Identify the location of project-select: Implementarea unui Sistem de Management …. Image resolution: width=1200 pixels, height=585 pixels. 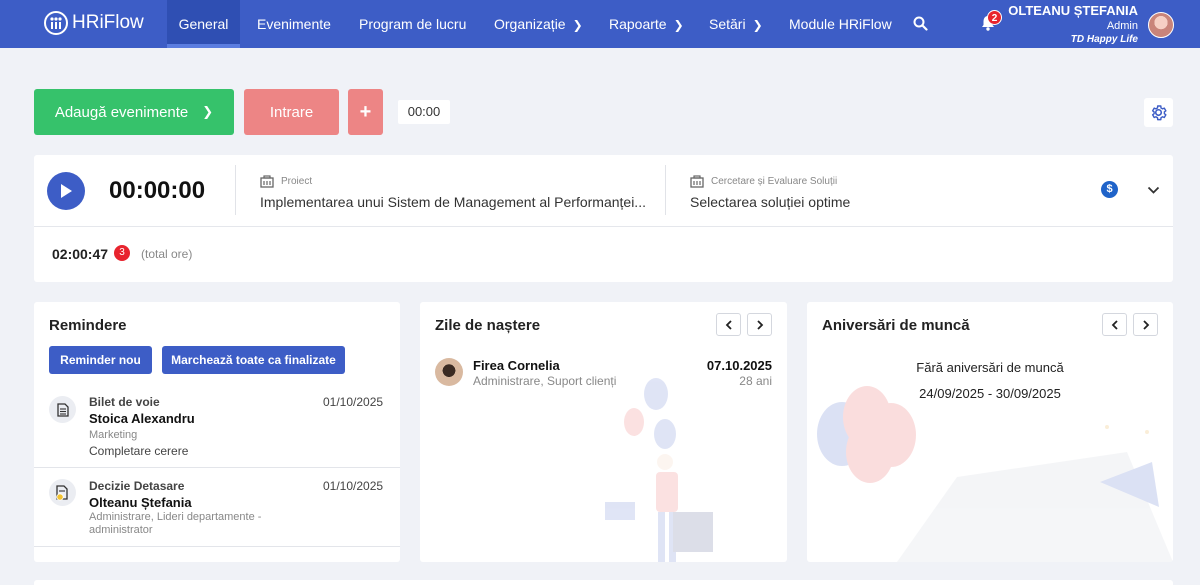
(453, 202).